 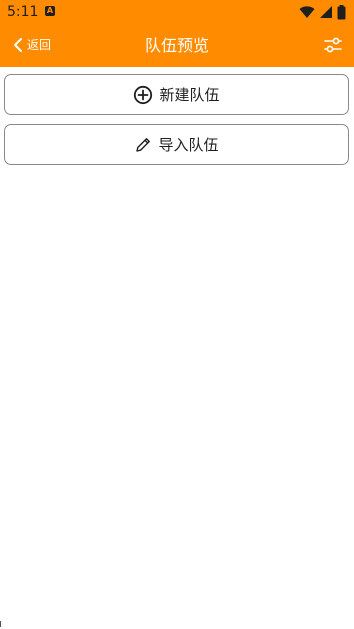 I want to click on import-team-label: 导入队伍, so click(x=188, y=145).